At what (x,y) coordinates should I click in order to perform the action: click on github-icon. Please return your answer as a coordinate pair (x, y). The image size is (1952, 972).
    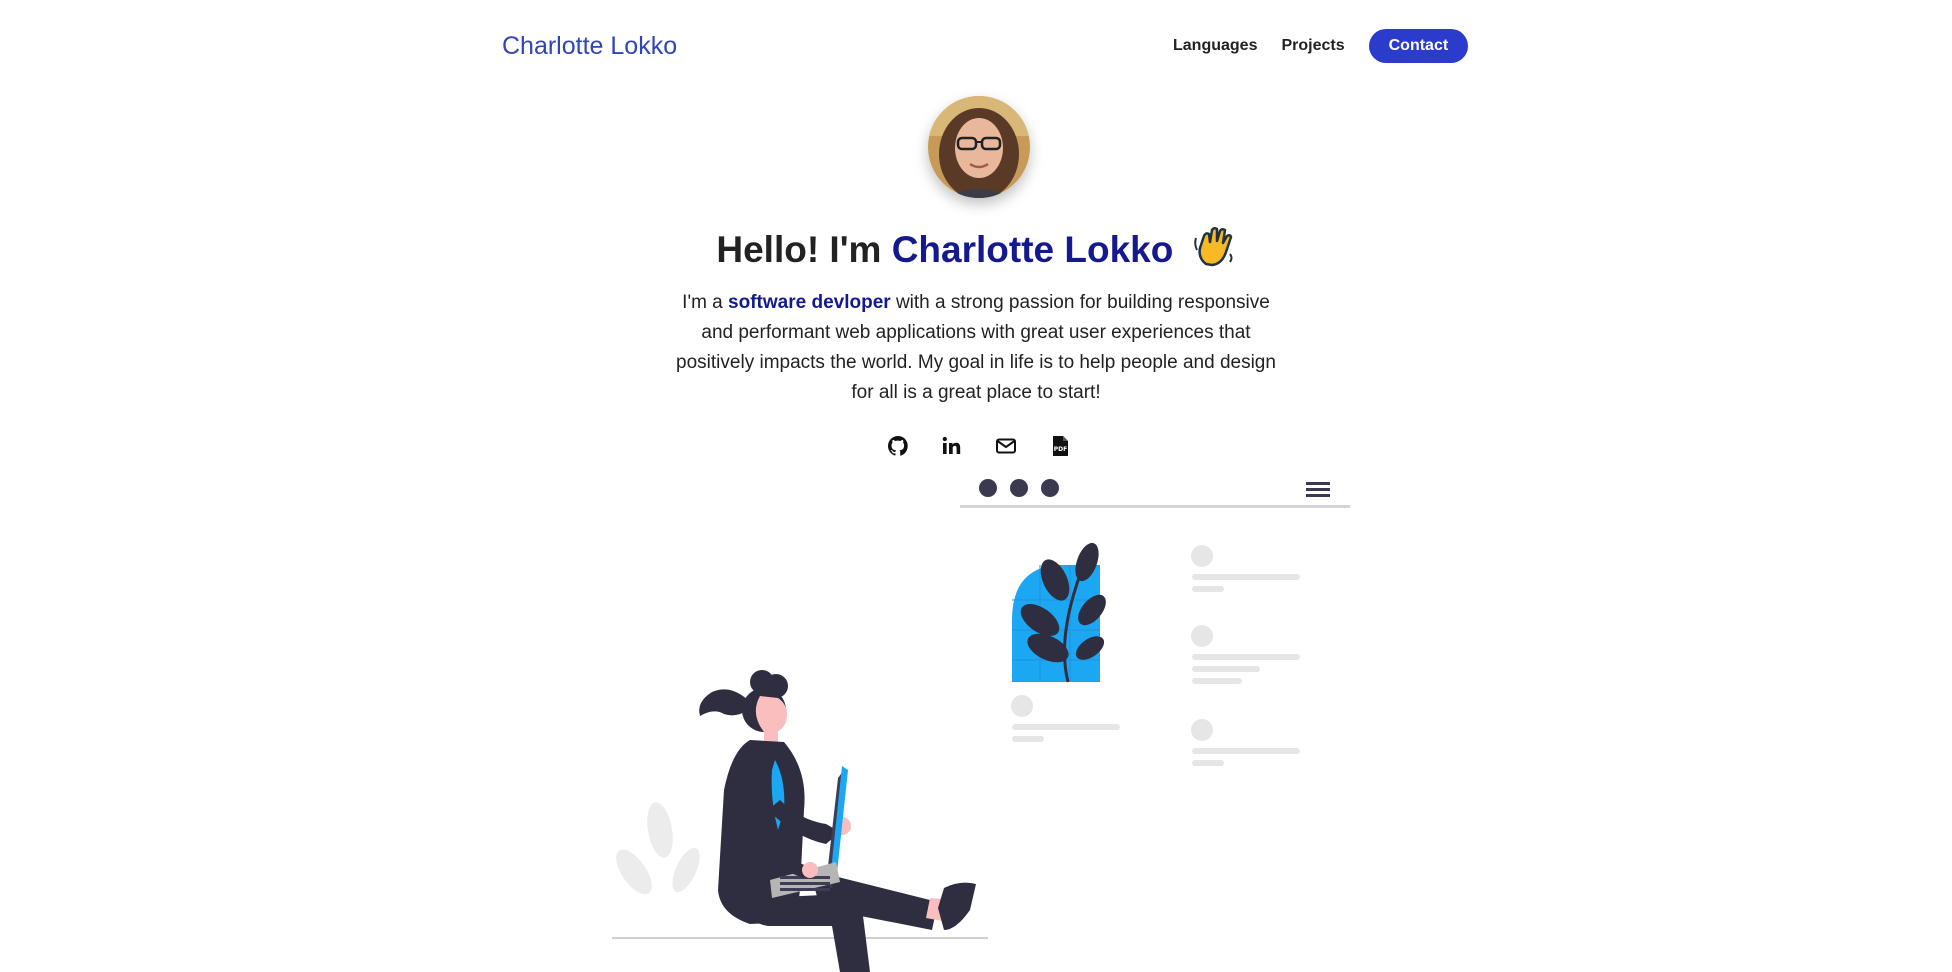
    Looking at the image, I should click on (898, 446).